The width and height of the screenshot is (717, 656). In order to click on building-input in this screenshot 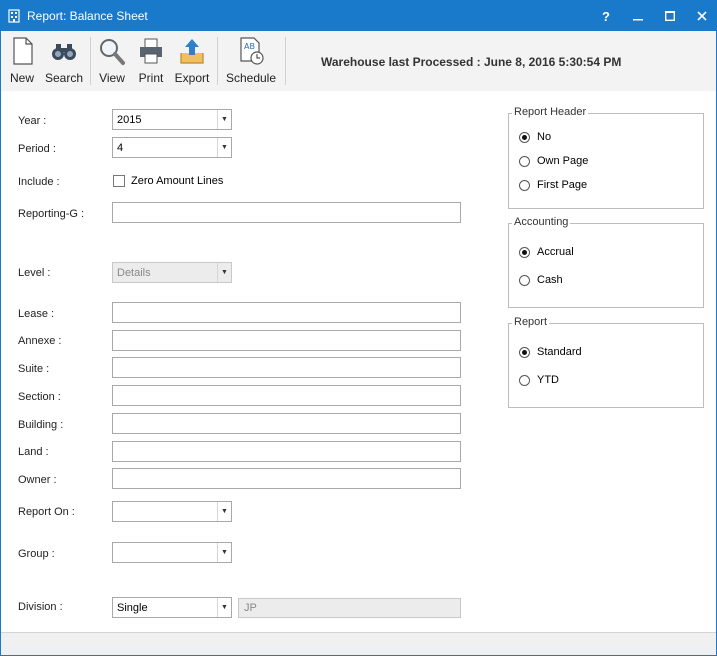, I will do `click(286, 423)`.